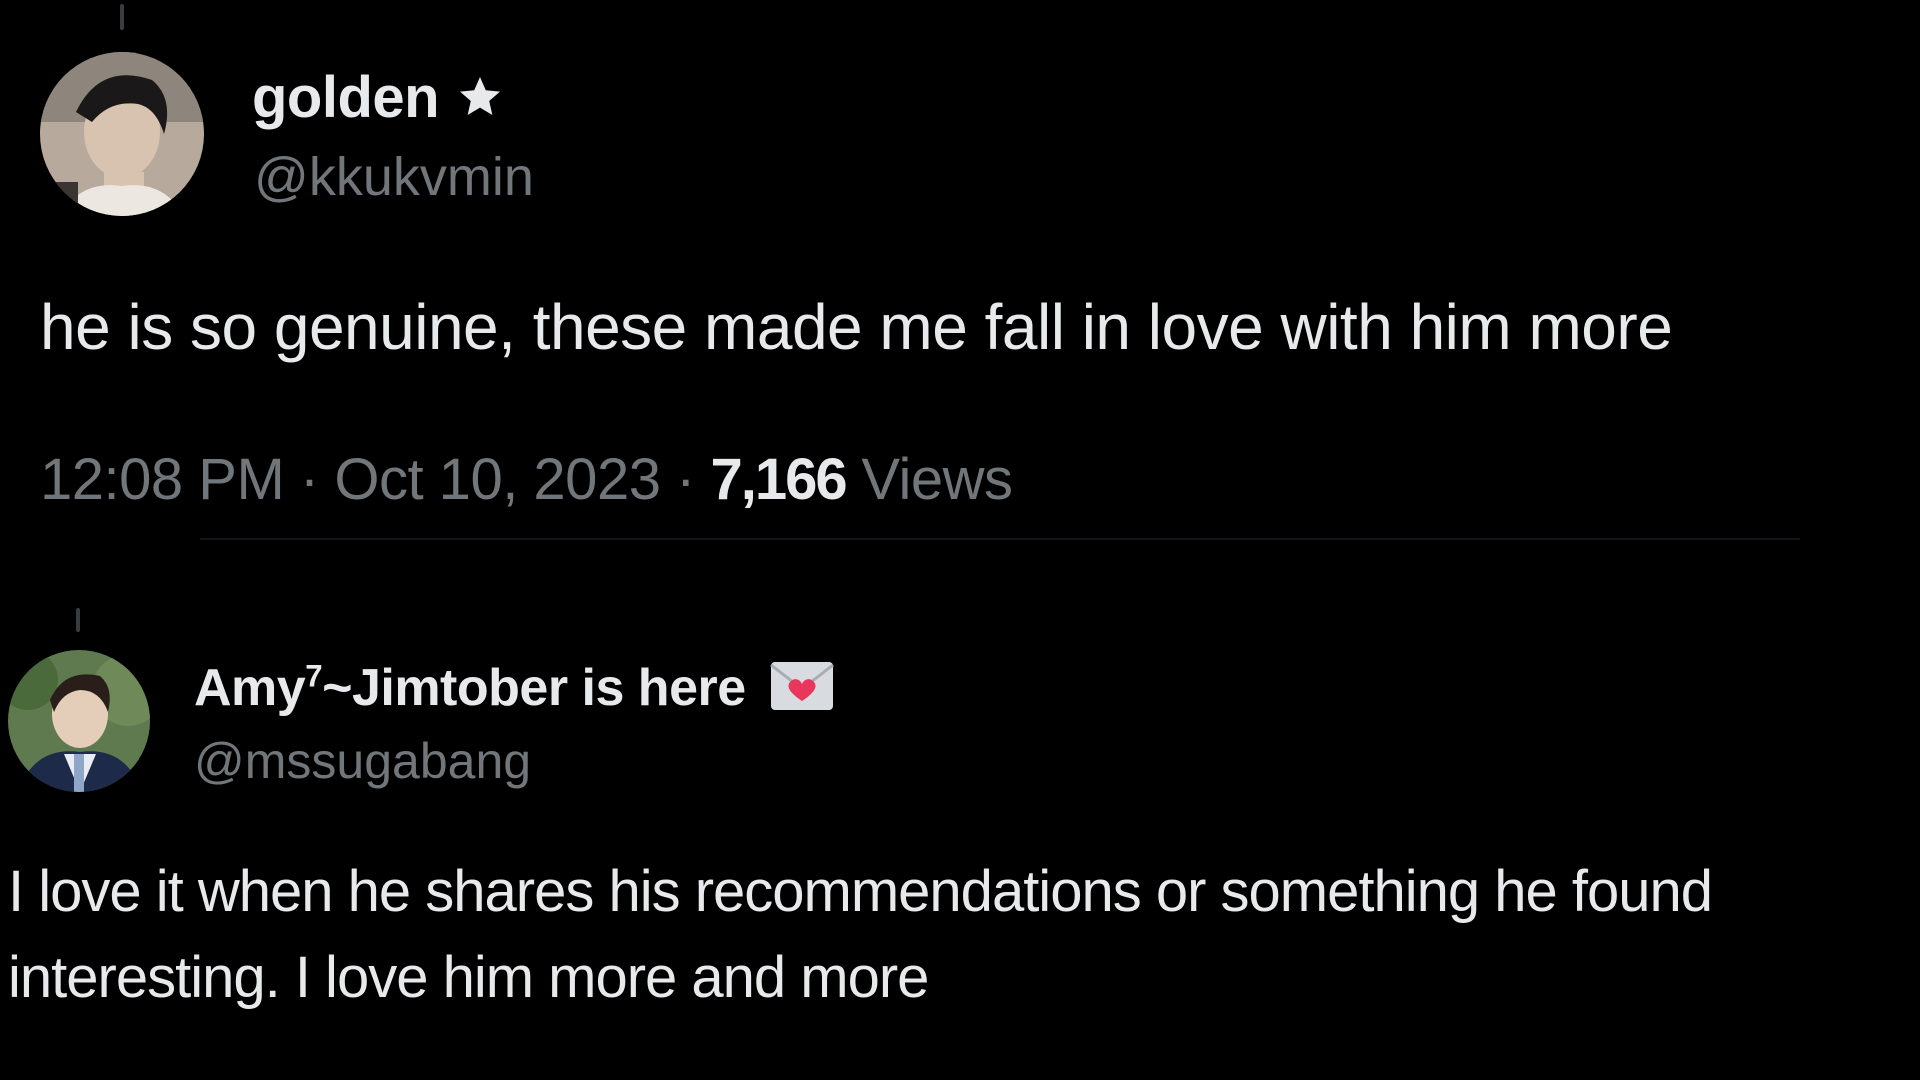 This screenshot has height=1080, width=1920. I want to click on tweet-meta: 12:08 PM · Oct 10, 2023 · 7,166 Views, so click(526, 479).